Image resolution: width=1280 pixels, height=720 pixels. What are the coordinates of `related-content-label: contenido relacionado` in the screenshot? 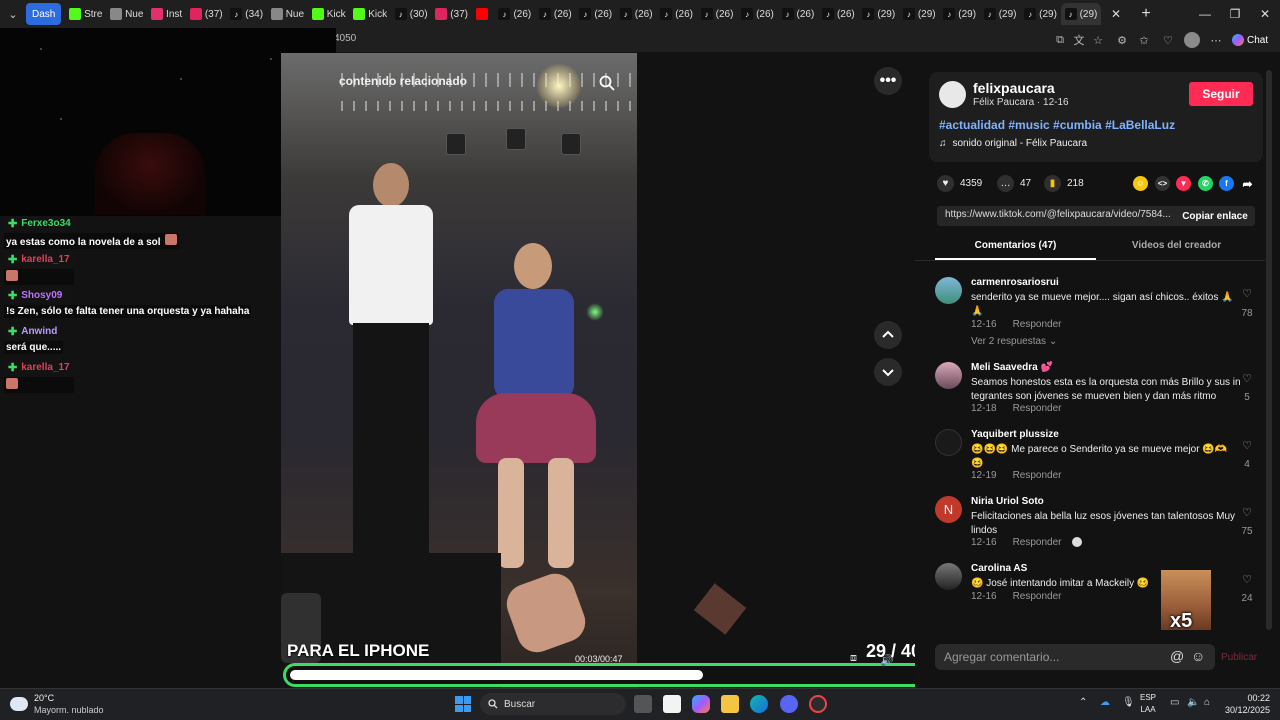 It's located at (403, 81).